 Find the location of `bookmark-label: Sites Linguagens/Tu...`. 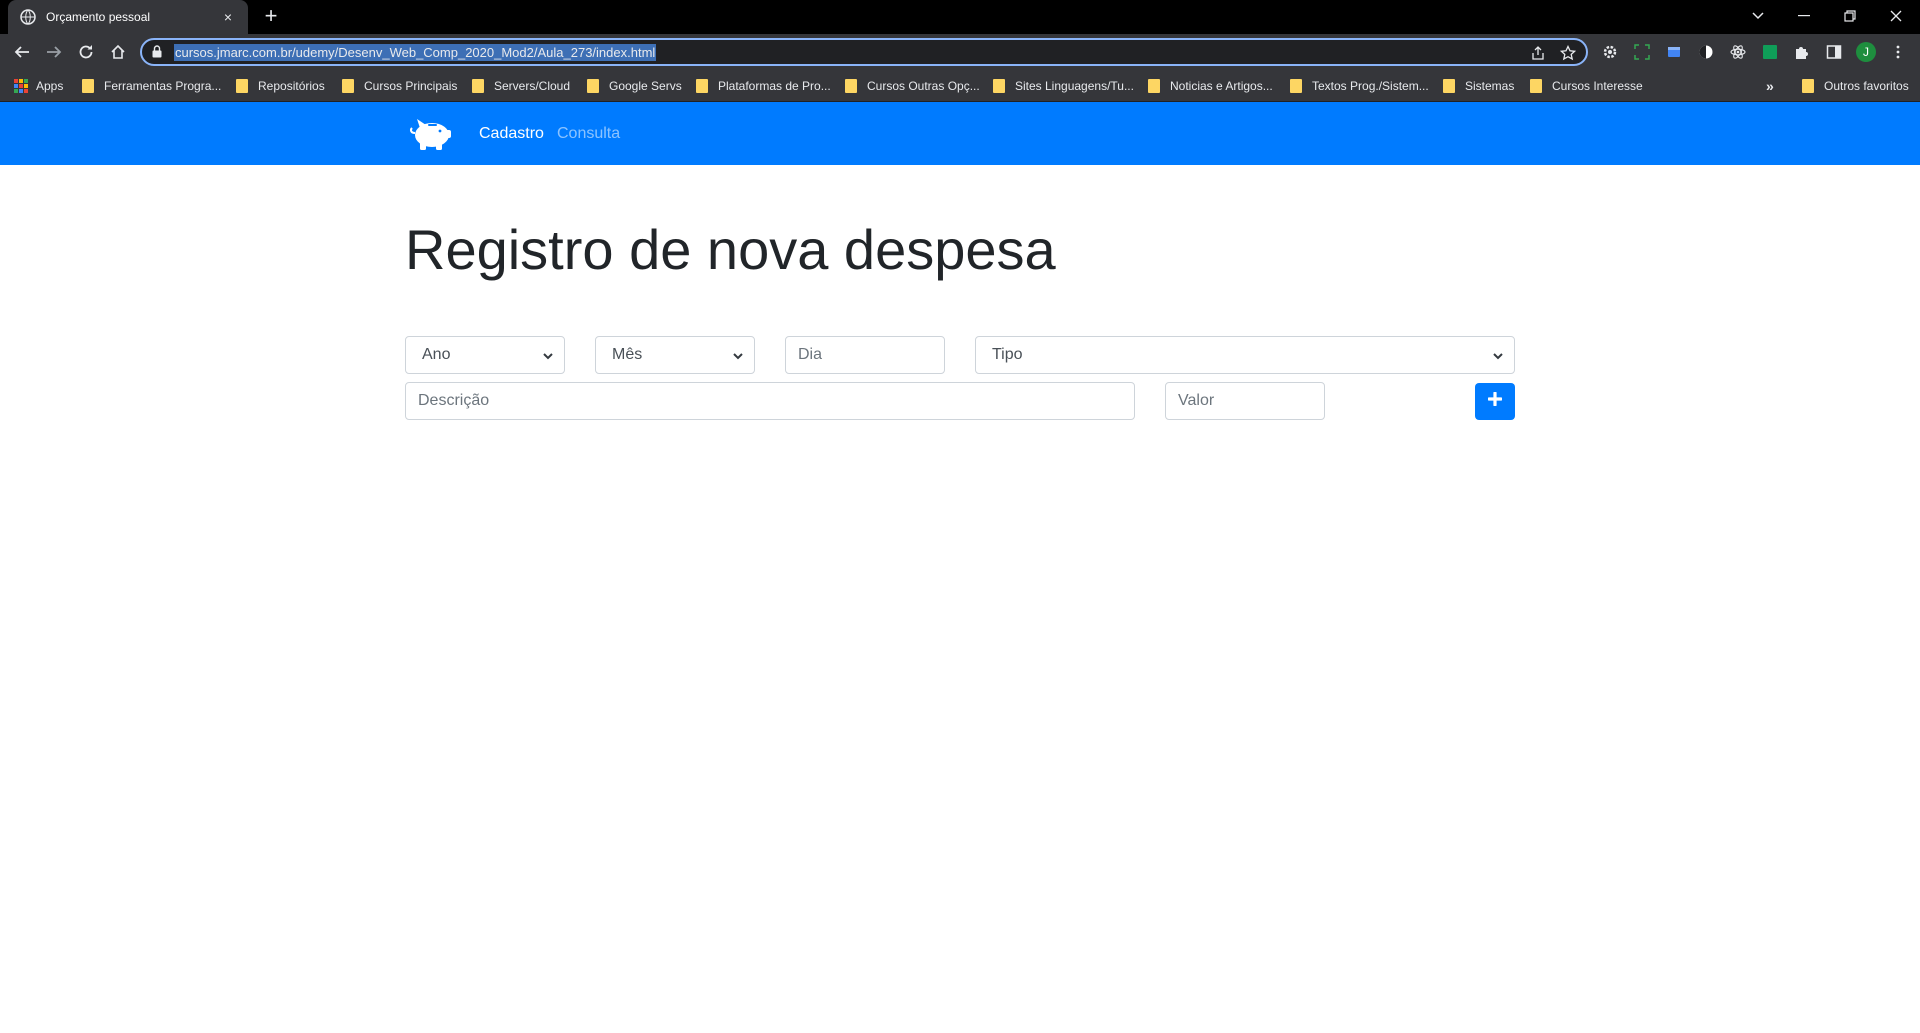

bookmark-label: Sites Linguagens/Tu... is located at coordinates (1074, 86).